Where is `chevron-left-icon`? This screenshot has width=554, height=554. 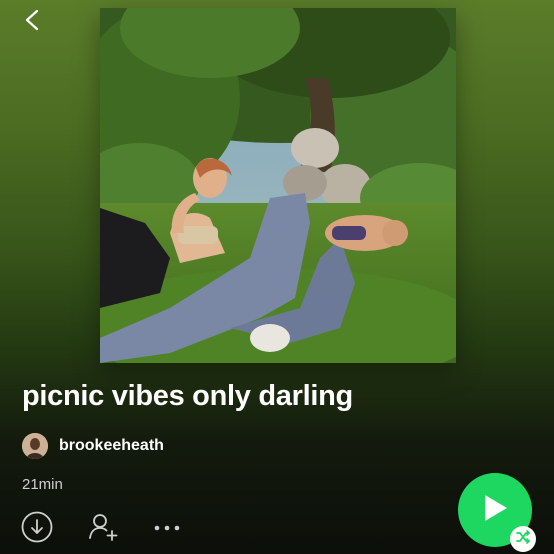
chevron-left-icon is located at coordinates (32, 22).